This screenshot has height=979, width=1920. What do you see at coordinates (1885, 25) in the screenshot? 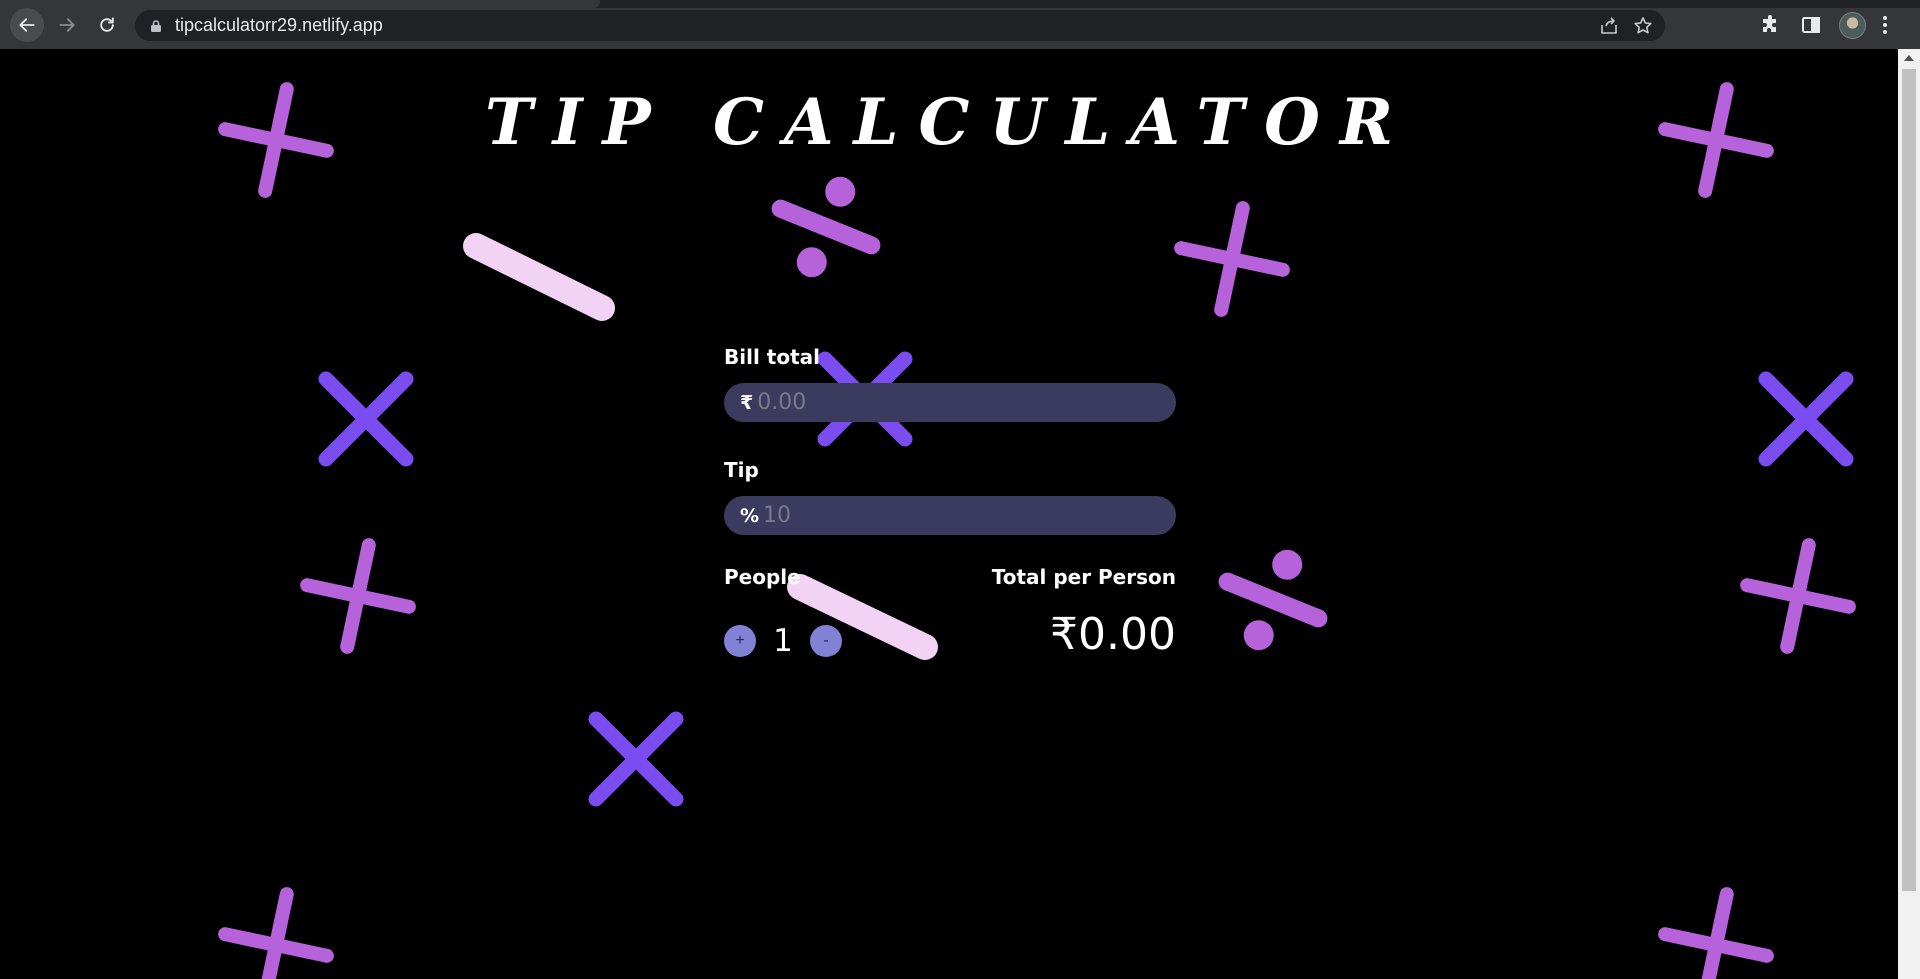
I see `kebab-menu-icon` at bounding box center [1885, 25].